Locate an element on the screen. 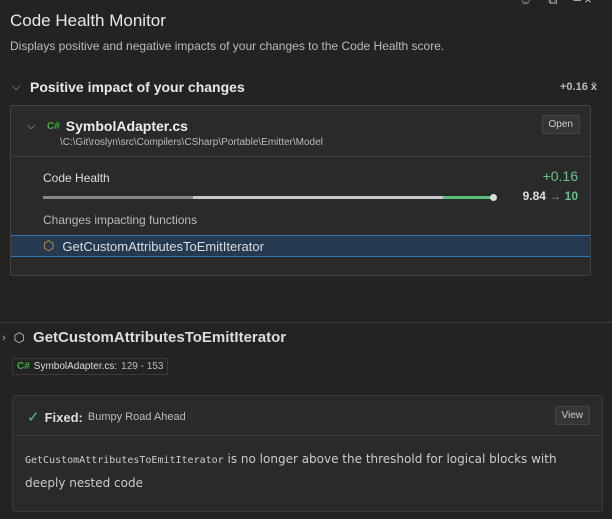  section-value: +0.16 x̄ is located at coordinates (578, 87).